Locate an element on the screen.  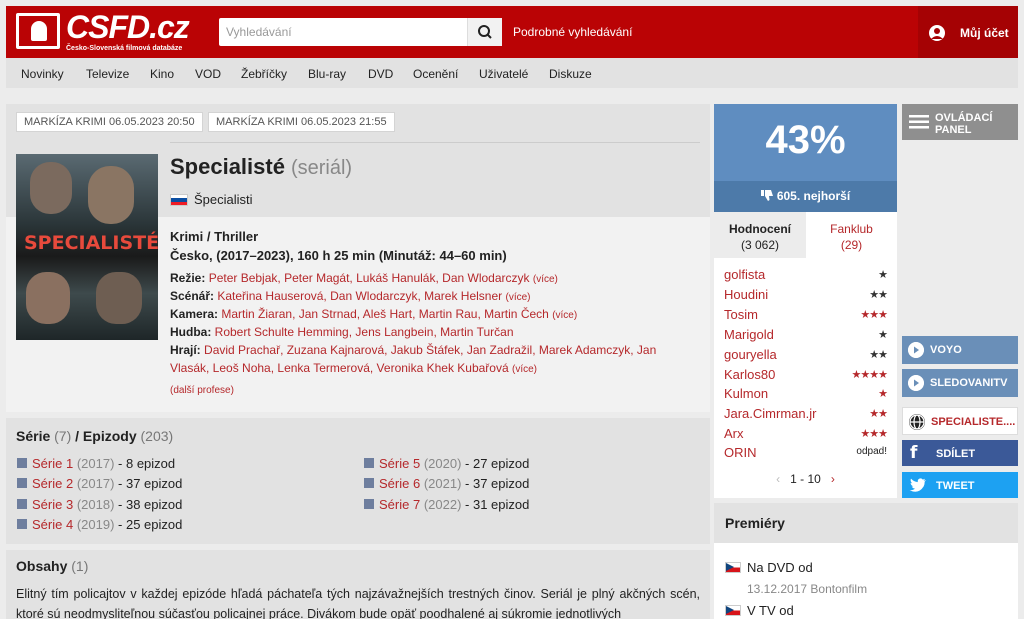
series-link: Série 4 is located at coordinates (52, 524).